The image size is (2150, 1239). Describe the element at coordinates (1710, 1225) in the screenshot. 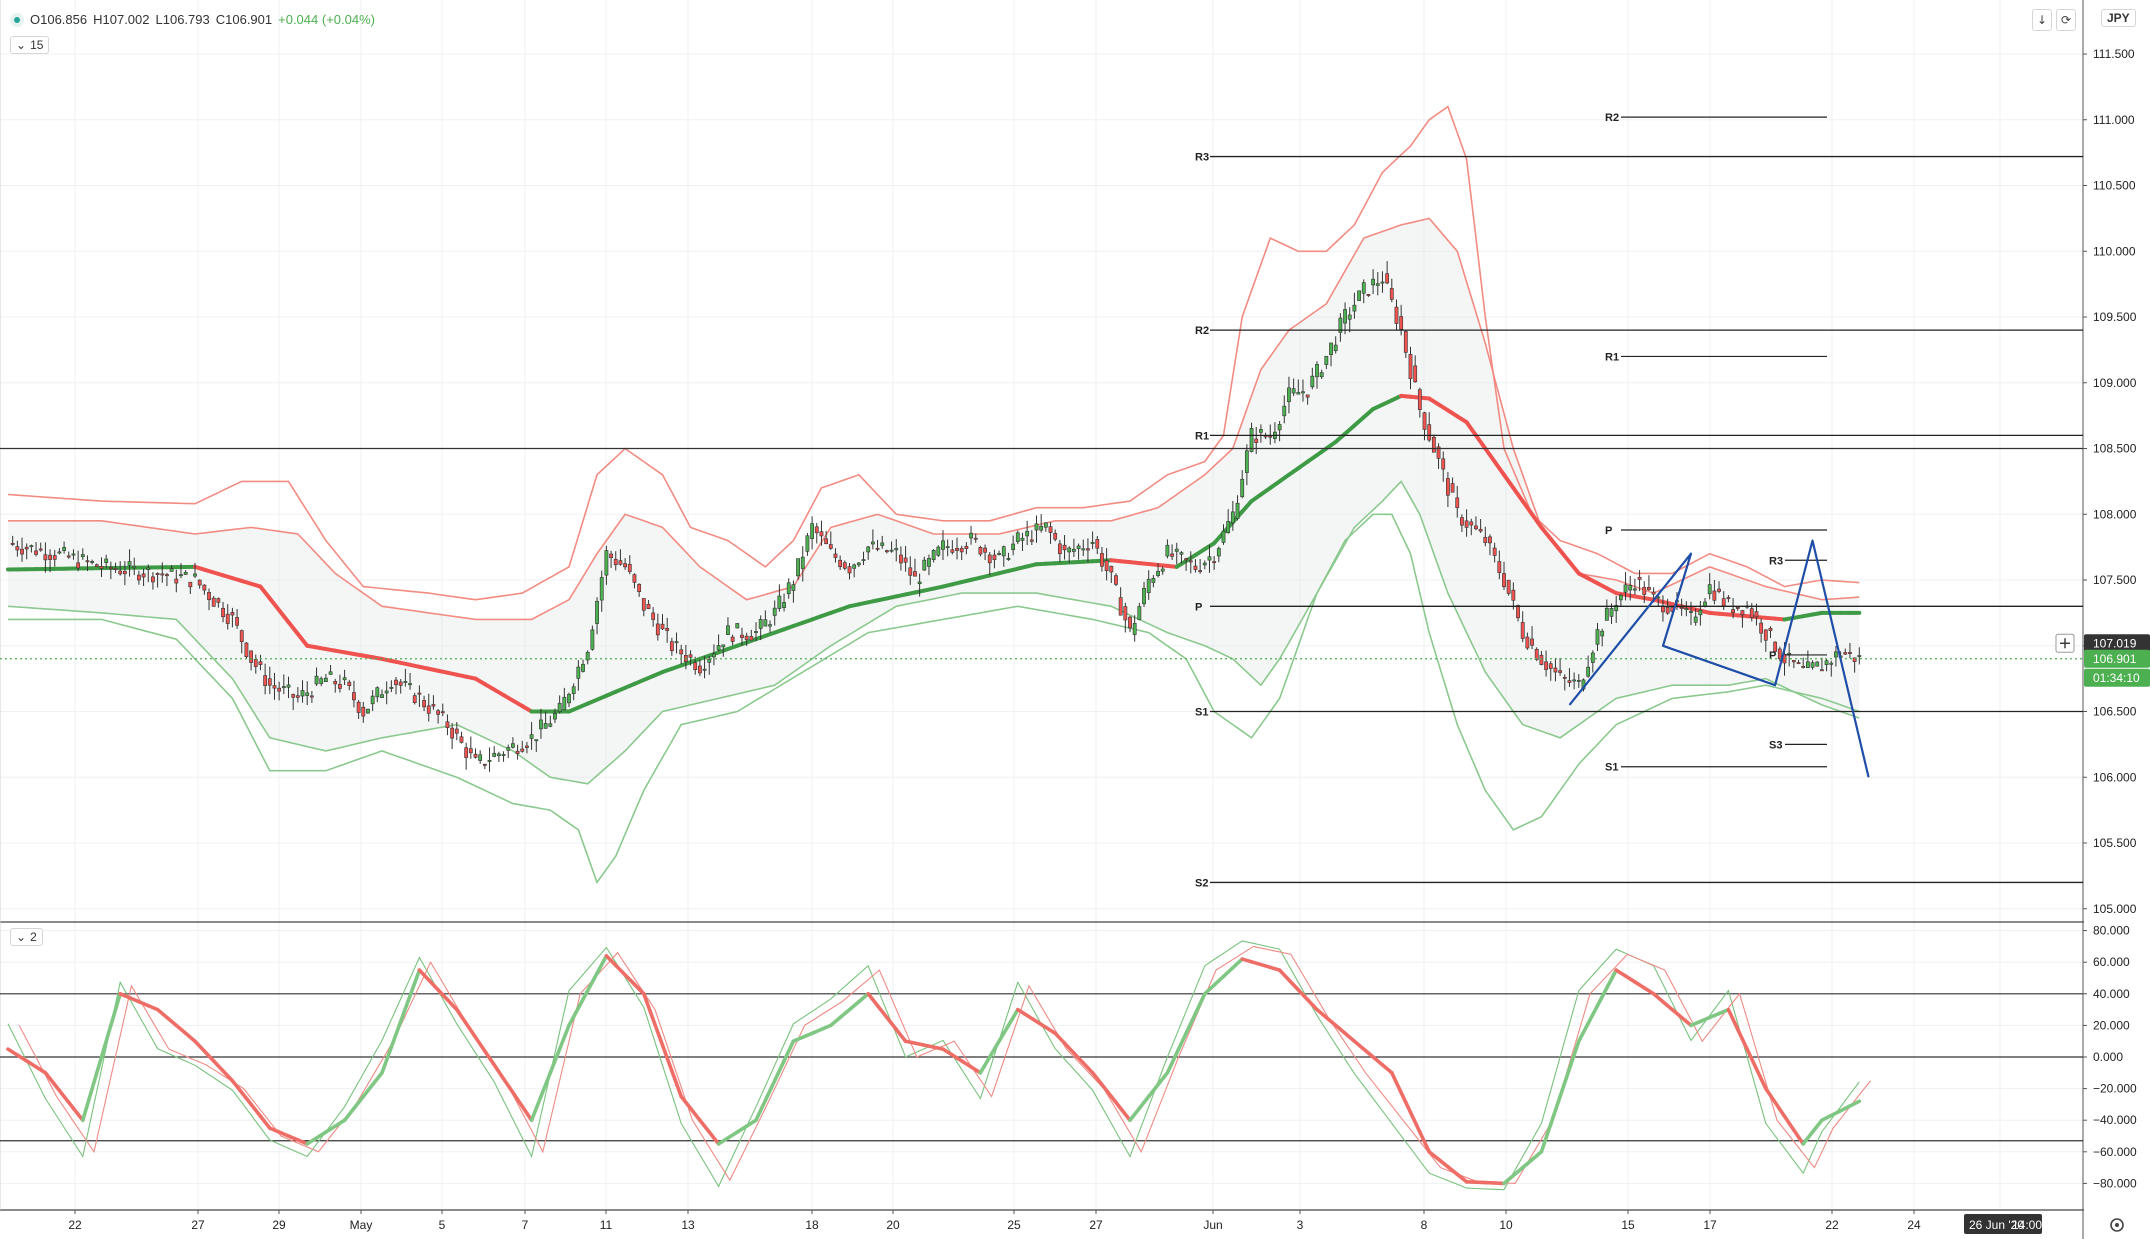

I see `time-tick-label: 17` at that location.